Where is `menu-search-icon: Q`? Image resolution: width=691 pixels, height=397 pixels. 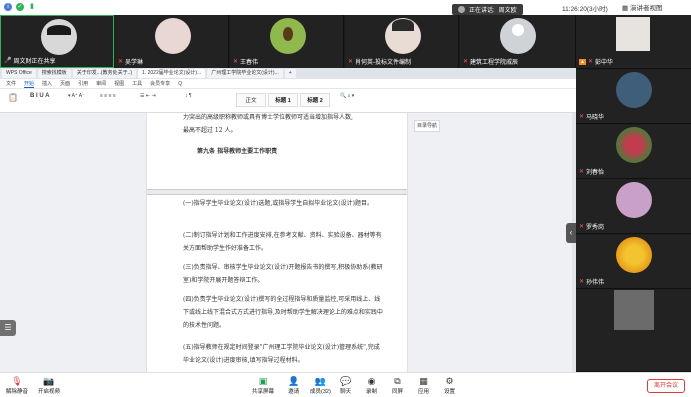
menu-search-icon: Q is located at coordinates (180, 84).